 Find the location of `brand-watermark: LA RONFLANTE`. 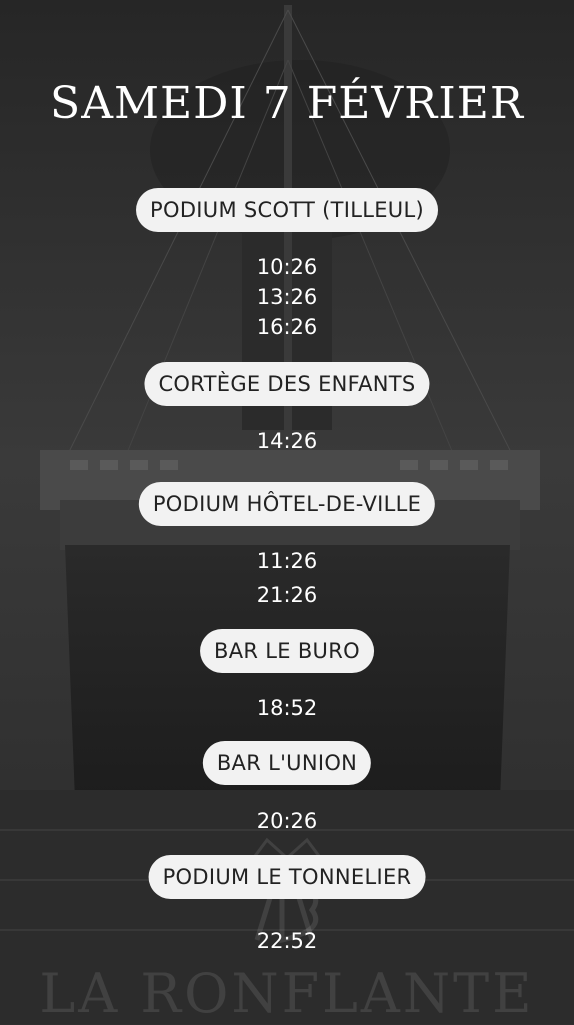

brand-watermark: LA RONFLANTE is located at coordinates (287, 993).